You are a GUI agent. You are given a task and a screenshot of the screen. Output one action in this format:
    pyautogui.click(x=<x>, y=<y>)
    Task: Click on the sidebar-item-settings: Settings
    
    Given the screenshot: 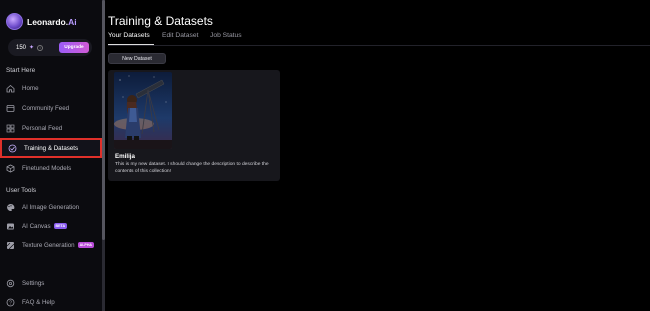 What is the action you would take?
    pyautogui.click(x=51, y=283)
    